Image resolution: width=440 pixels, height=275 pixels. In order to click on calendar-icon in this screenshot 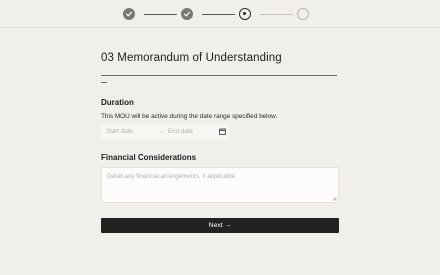, I will do `click(222, 131)`.